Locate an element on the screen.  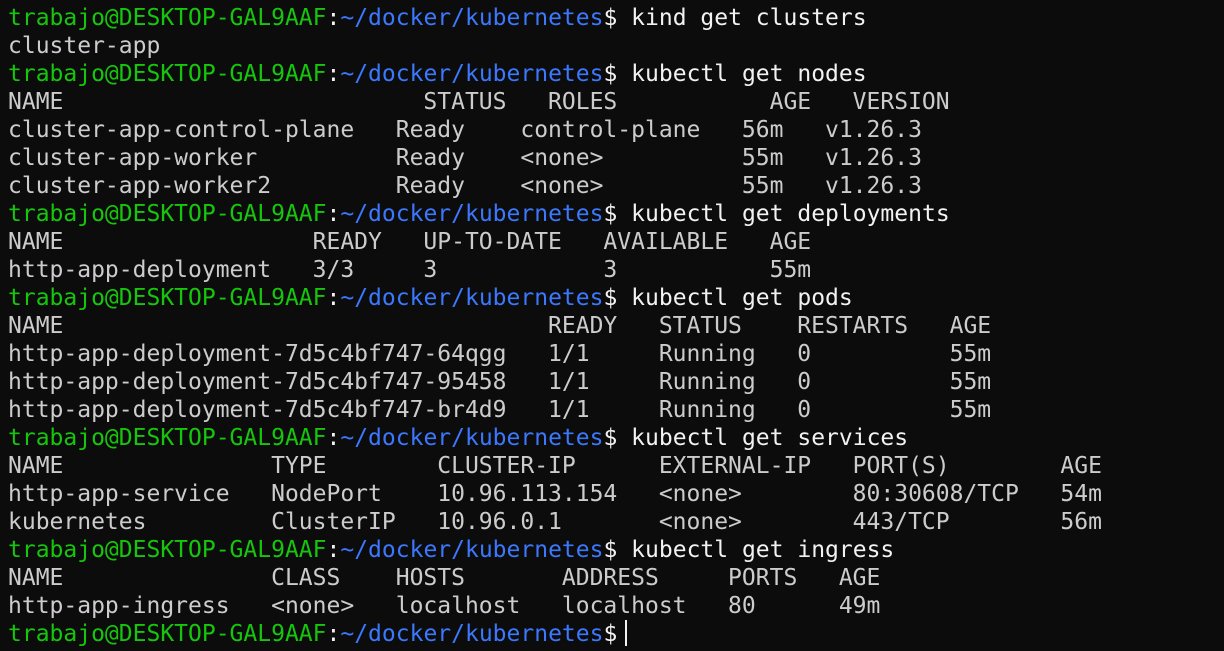
output-line: NAME READY STATUS RESTARTS AGE is located at coordinates (500, 326).